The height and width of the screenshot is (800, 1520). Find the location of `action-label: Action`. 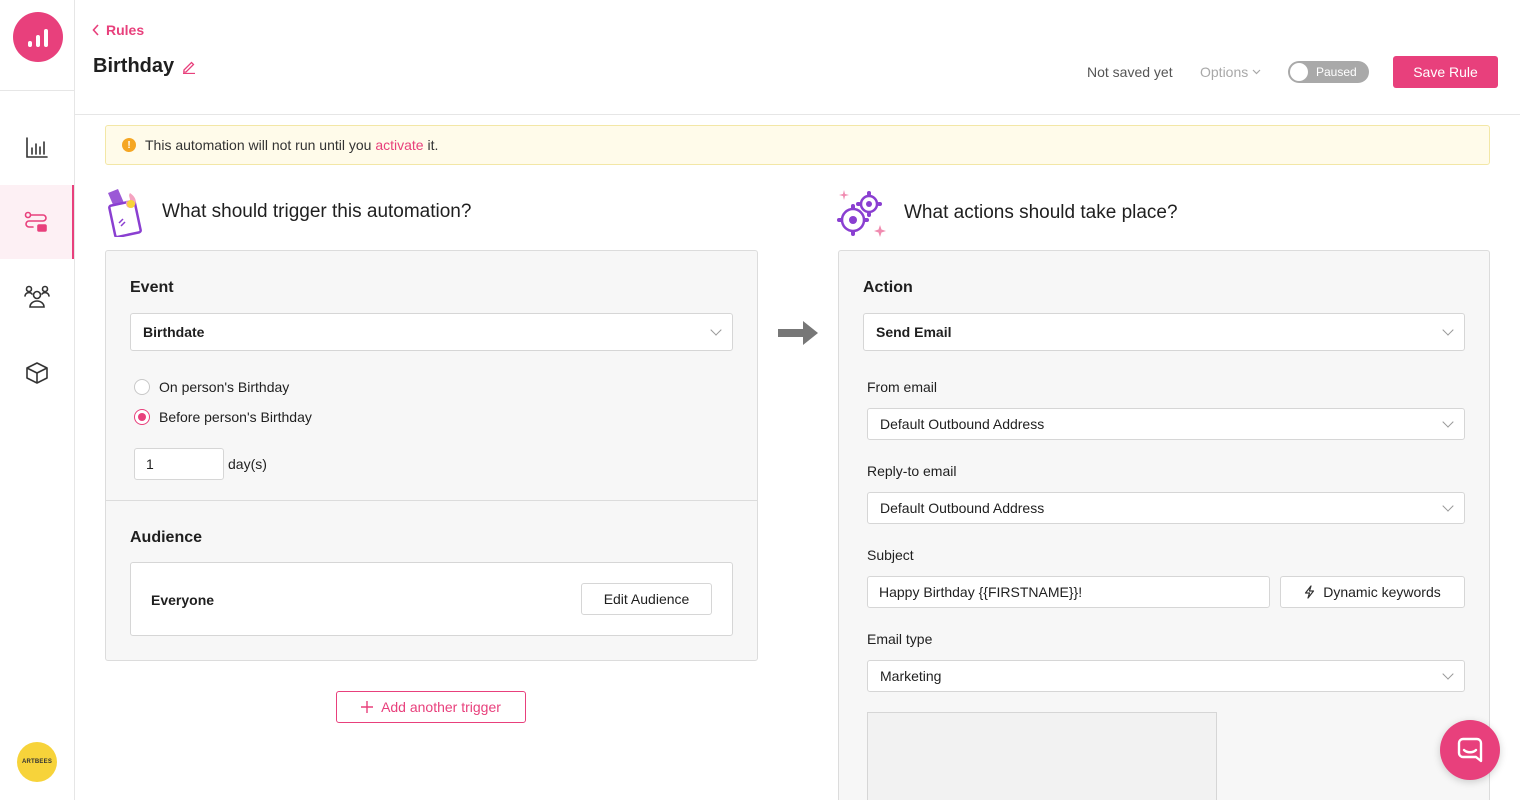

action-label: Action is located at coordinates (888, 287).